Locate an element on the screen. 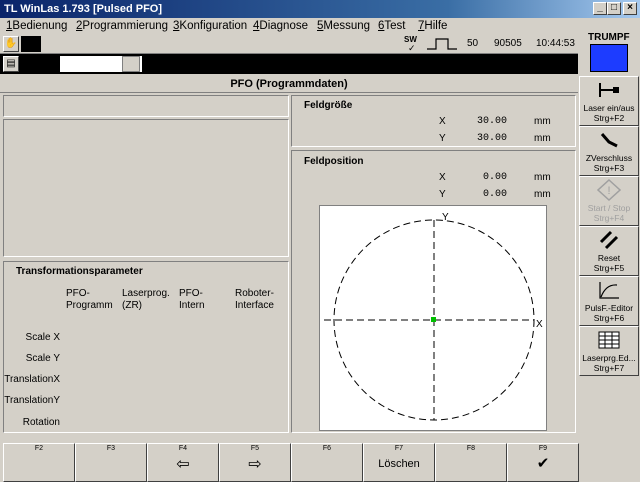 The image size is (640, 482). feldgroesse-x-value: 30.00 is located at coordinates (491, 121).